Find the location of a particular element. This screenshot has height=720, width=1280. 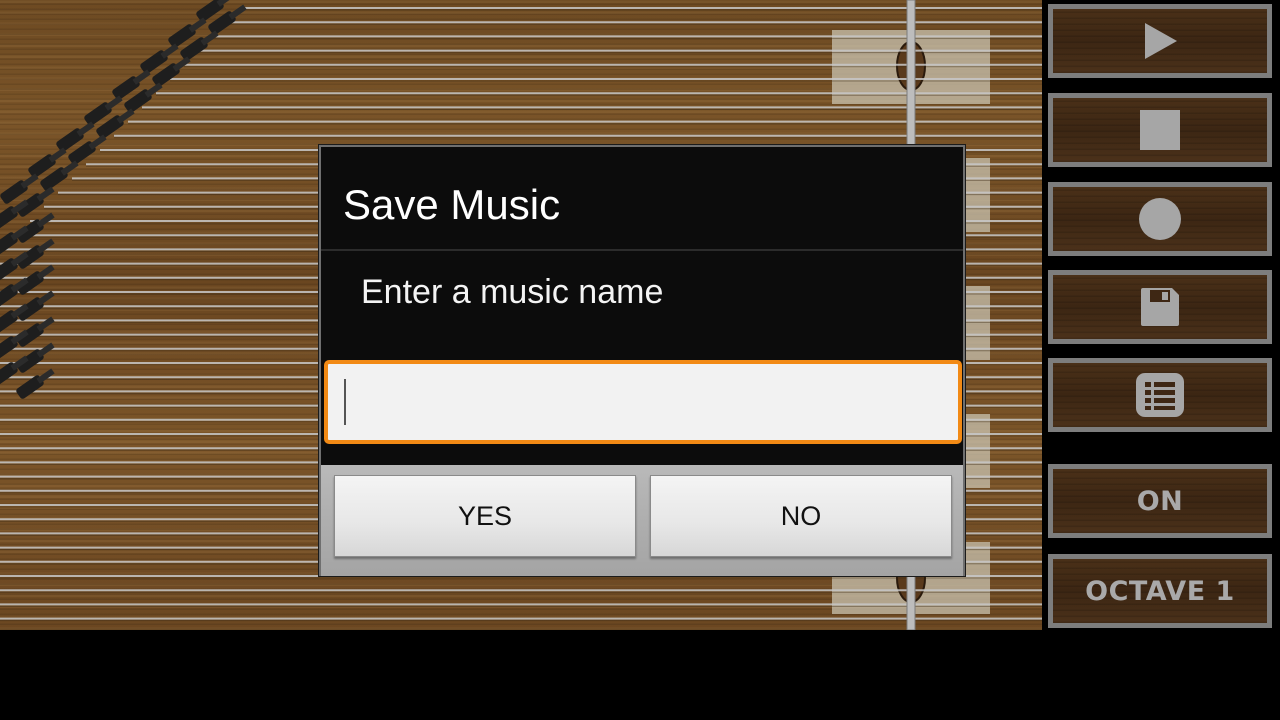

stop-button is located at coordinates (1160, 130).